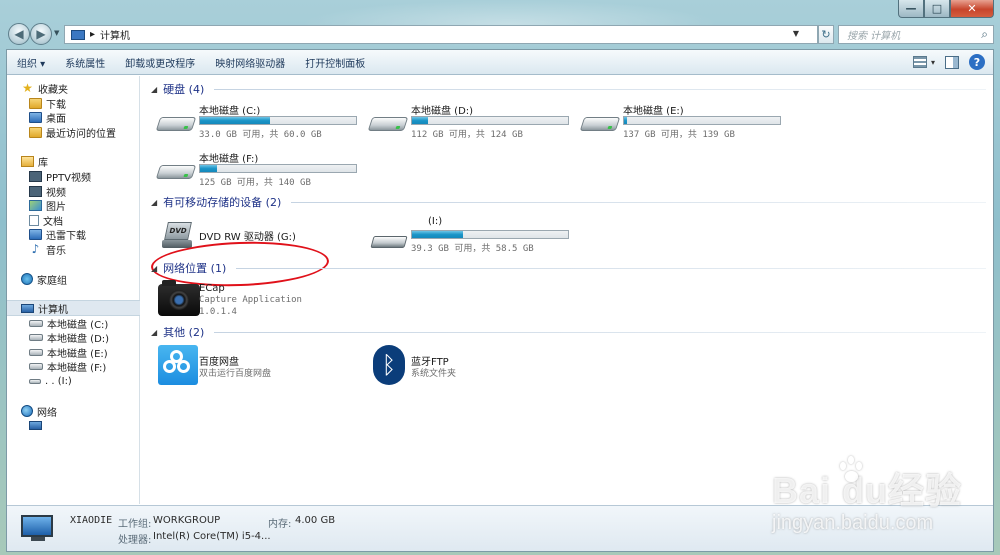 The height and width of the screenshot is (555, 1000). What do you see at coordinates (47, 205) in the screenshot?
I see `nav-item-pictures: 图片` at bounding box center [47, 205].